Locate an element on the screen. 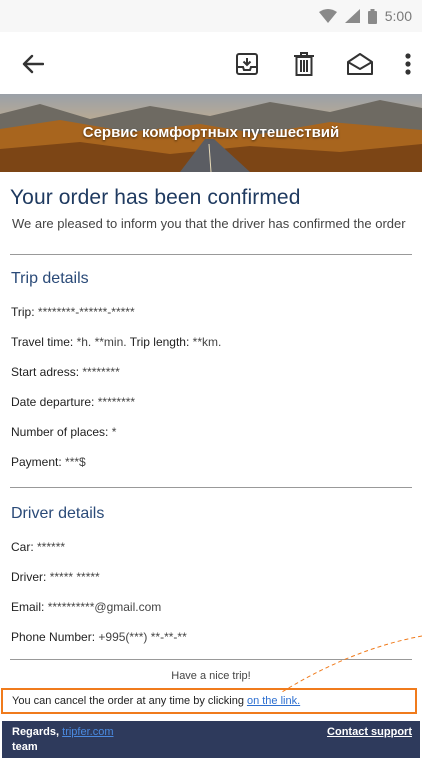  envelope-open-icon is located at coordinates (360, 64).